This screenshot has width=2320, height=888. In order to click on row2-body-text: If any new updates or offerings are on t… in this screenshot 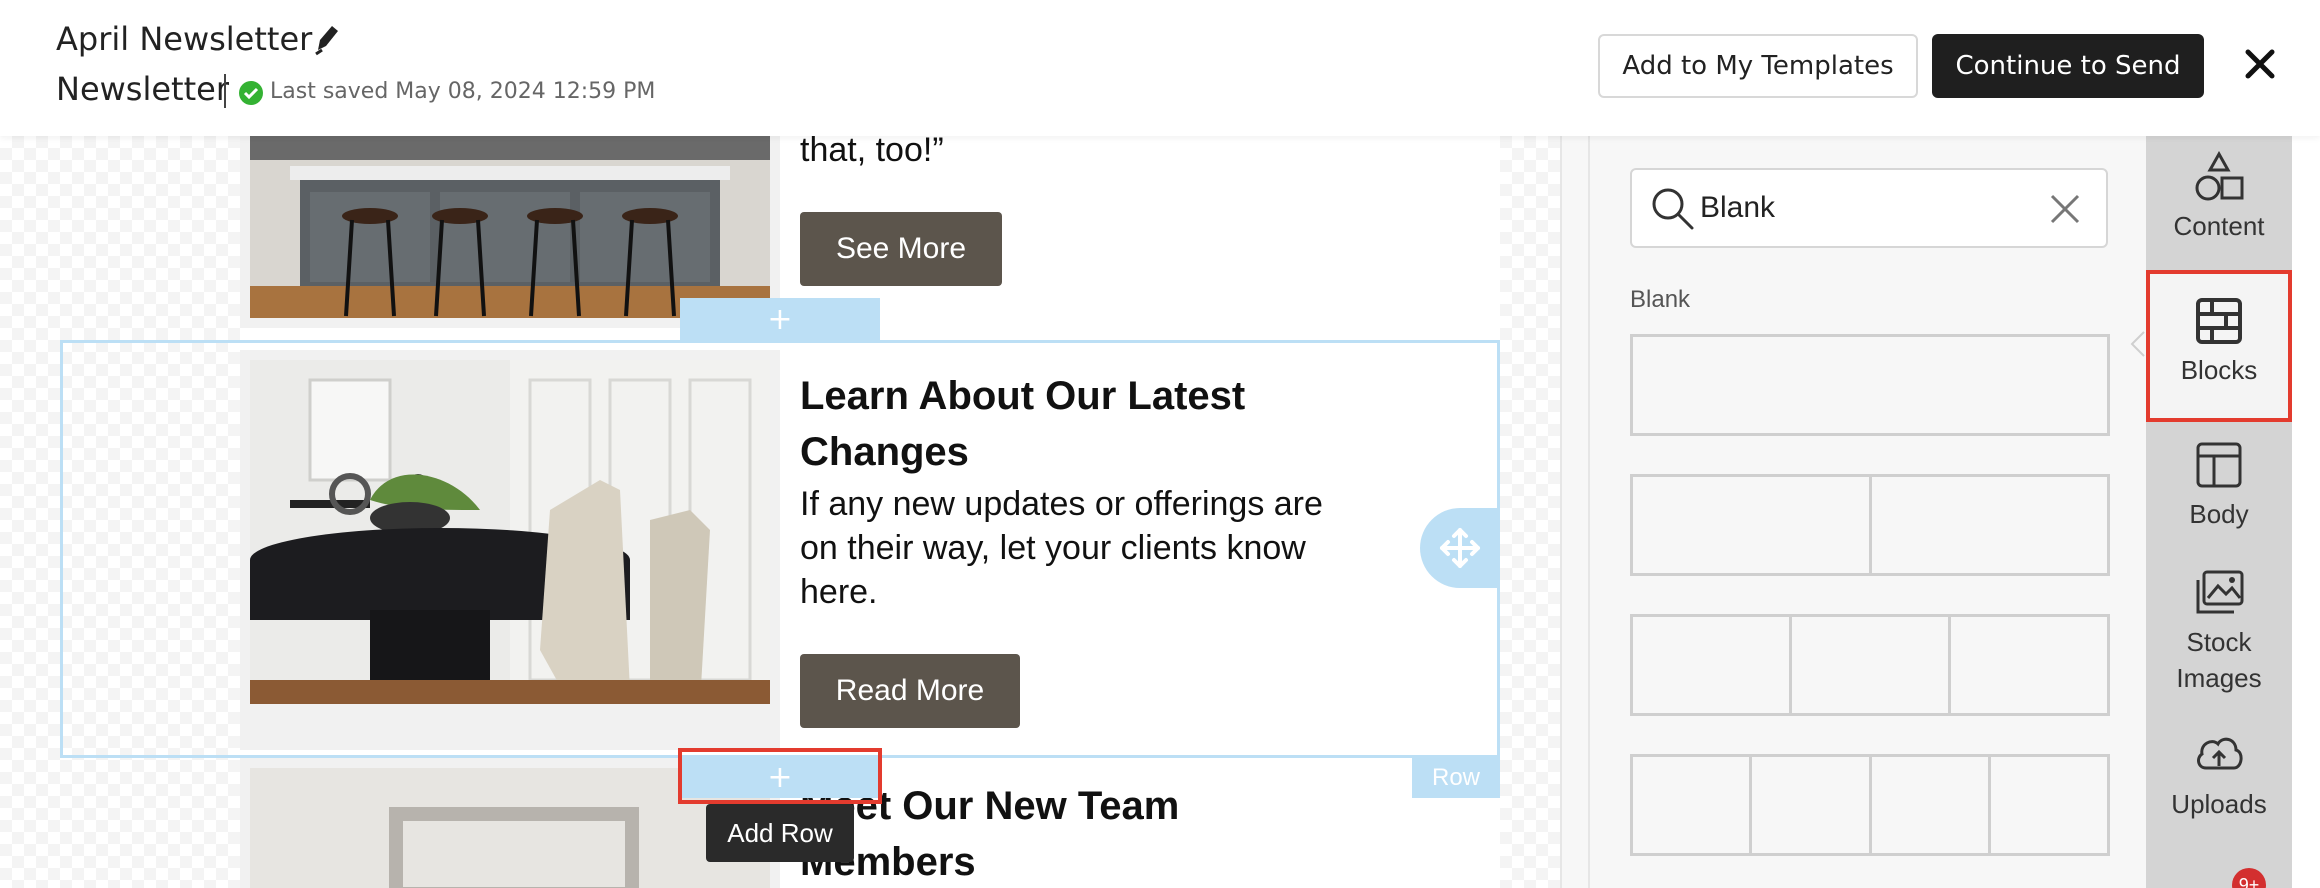, I will do `click(1070, 548)`.